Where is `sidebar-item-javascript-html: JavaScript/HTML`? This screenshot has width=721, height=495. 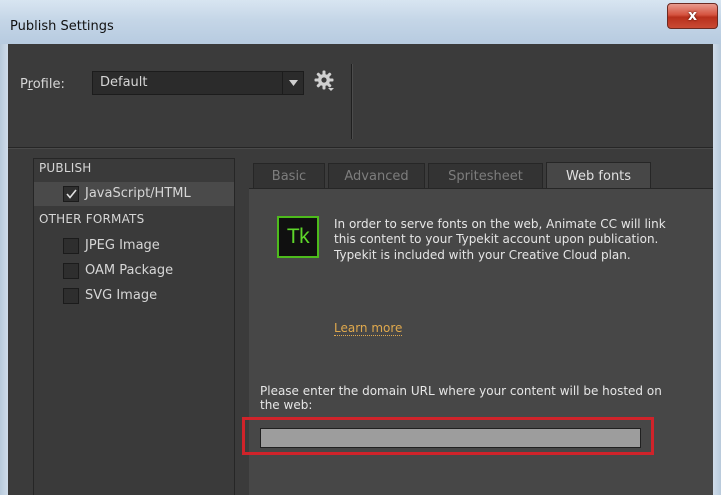
sidebar-item-javascript-html: JavaScript/HTML is located at coordinates (134, 194).